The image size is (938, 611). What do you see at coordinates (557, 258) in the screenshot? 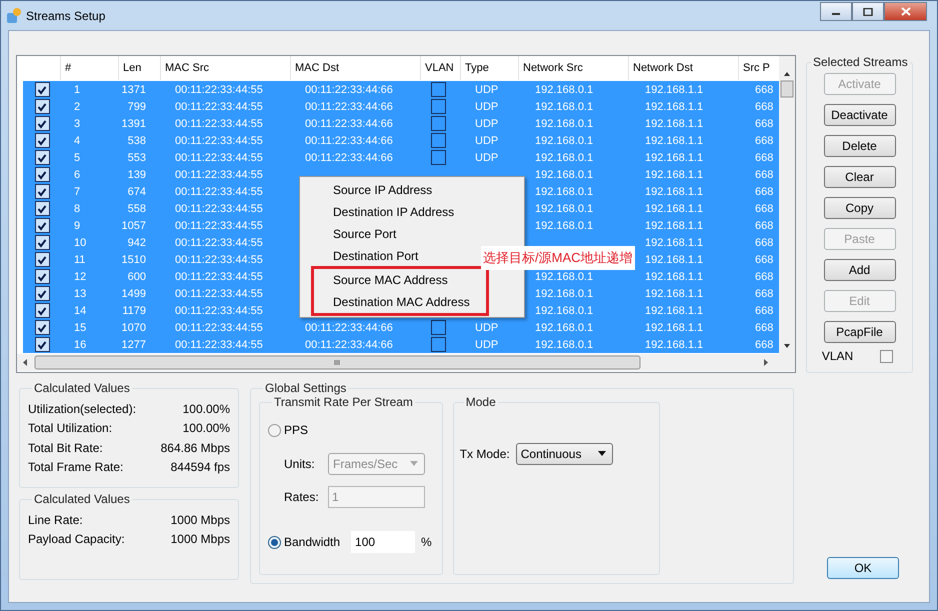
I see `annotation-note: 选择目标/源MAC地址递增` at bounding box center [557, 258].